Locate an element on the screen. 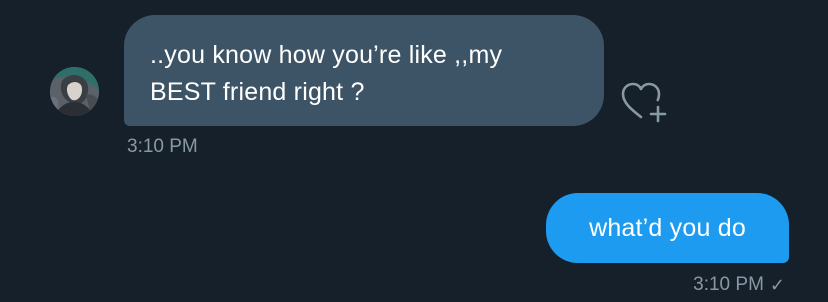 The height and width of the screenshot is (302, 828). heart-plus-icon is located at coordinates (644, 102).